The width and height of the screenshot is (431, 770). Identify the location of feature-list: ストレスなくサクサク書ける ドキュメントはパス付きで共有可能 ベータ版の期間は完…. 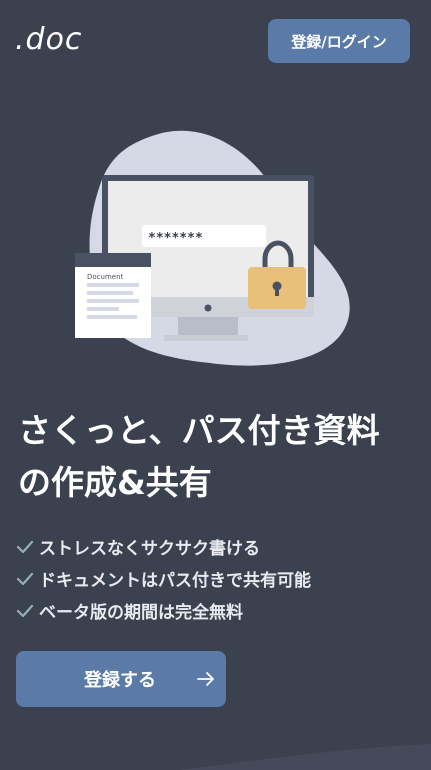
(163, 578).